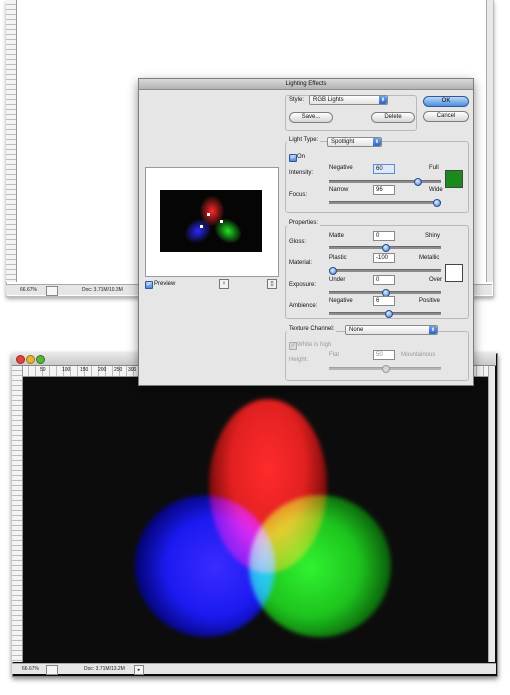 The image size is (510, 695). Describe the element at coordinates (301, 173) in the screenshot. I see `intensity-label: Intensity:` at that location.